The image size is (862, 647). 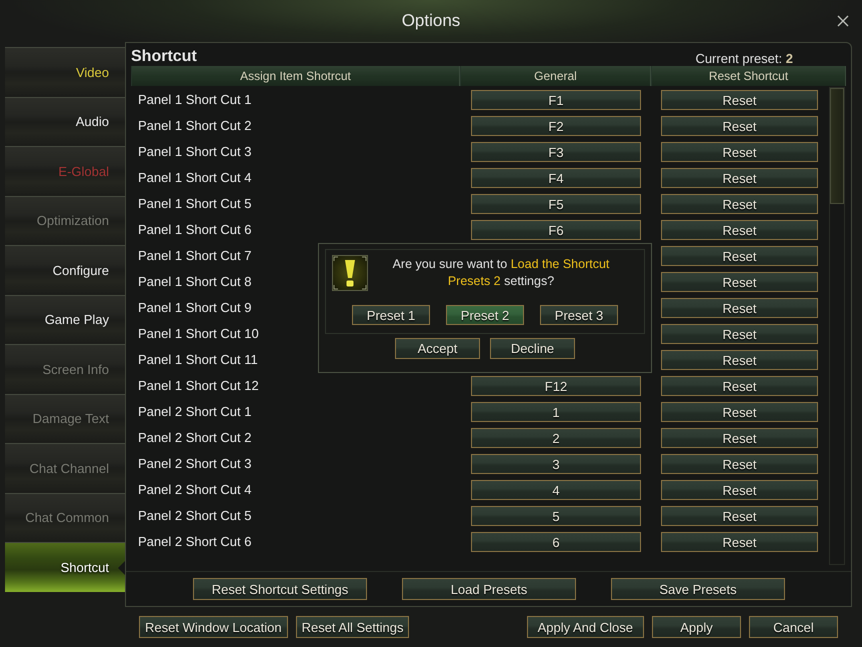 I want to click on shortcut-label: Panel 1 Short Cut 9, so click(x=195, y=308).